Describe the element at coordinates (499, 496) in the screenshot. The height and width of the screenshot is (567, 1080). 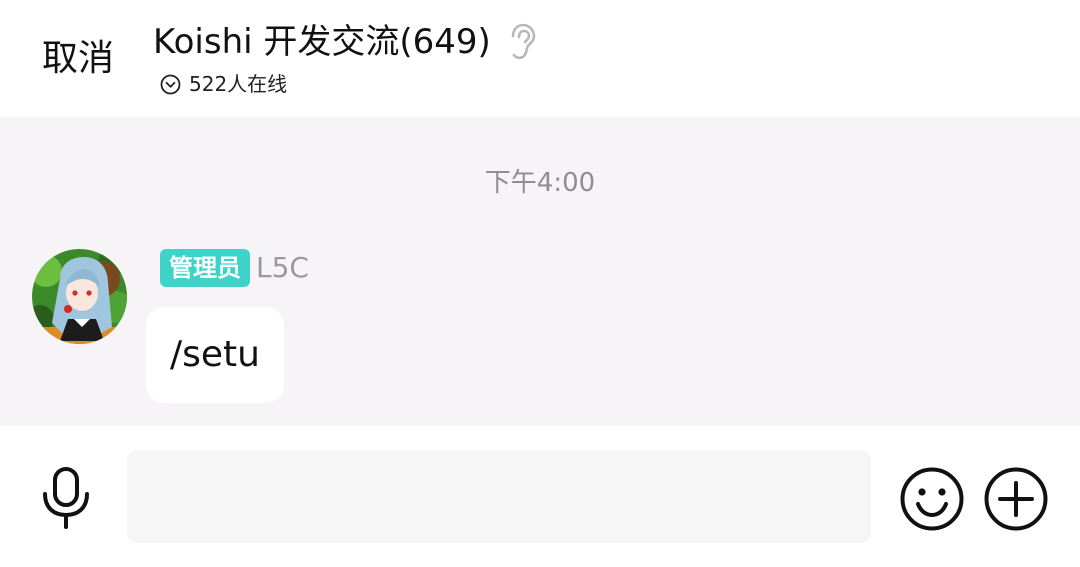
I see `message-input` at that location.